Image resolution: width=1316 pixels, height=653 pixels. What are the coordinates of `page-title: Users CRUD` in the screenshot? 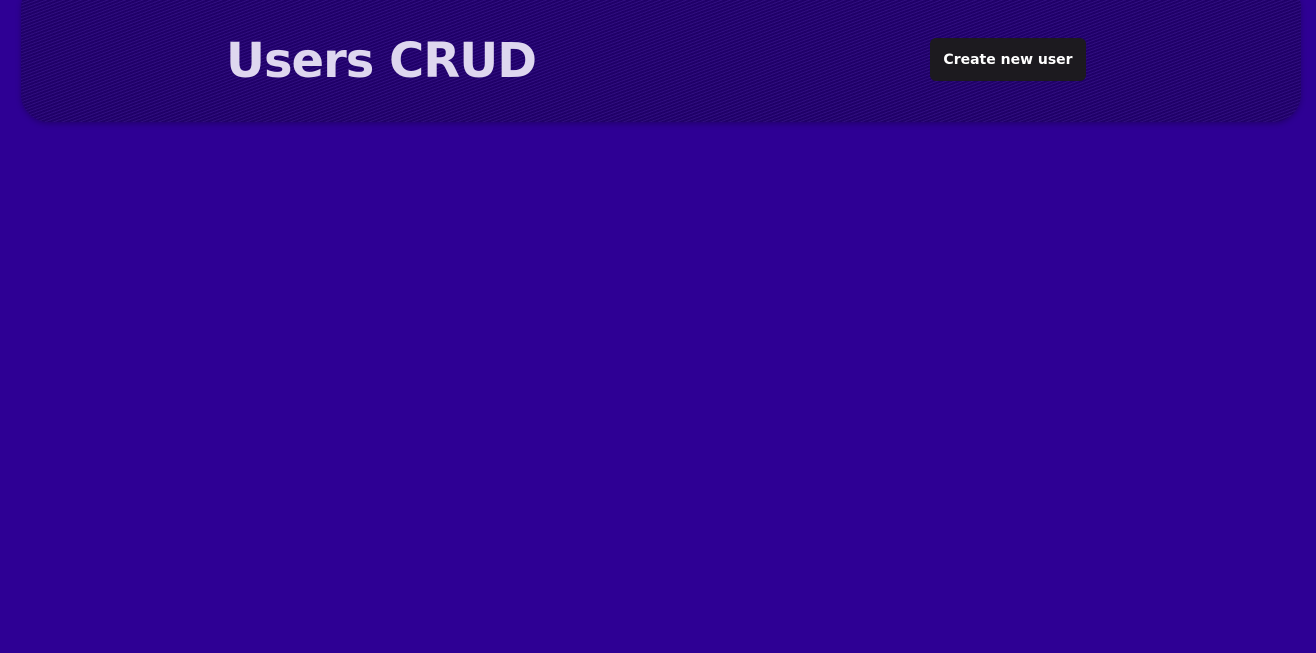 It's located at (381, 61).